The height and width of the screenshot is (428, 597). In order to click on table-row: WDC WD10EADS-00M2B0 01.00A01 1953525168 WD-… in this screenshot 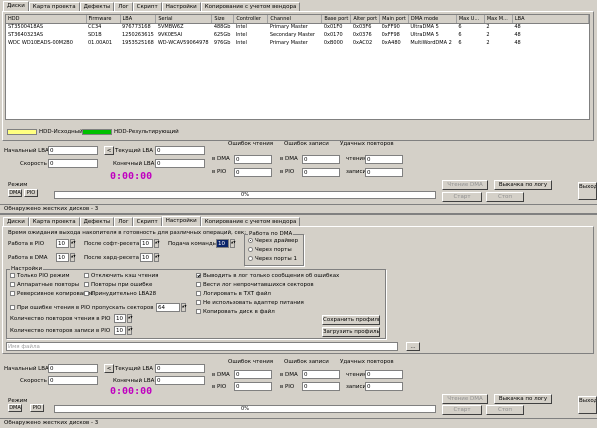, I will do `click(297, 43)`.